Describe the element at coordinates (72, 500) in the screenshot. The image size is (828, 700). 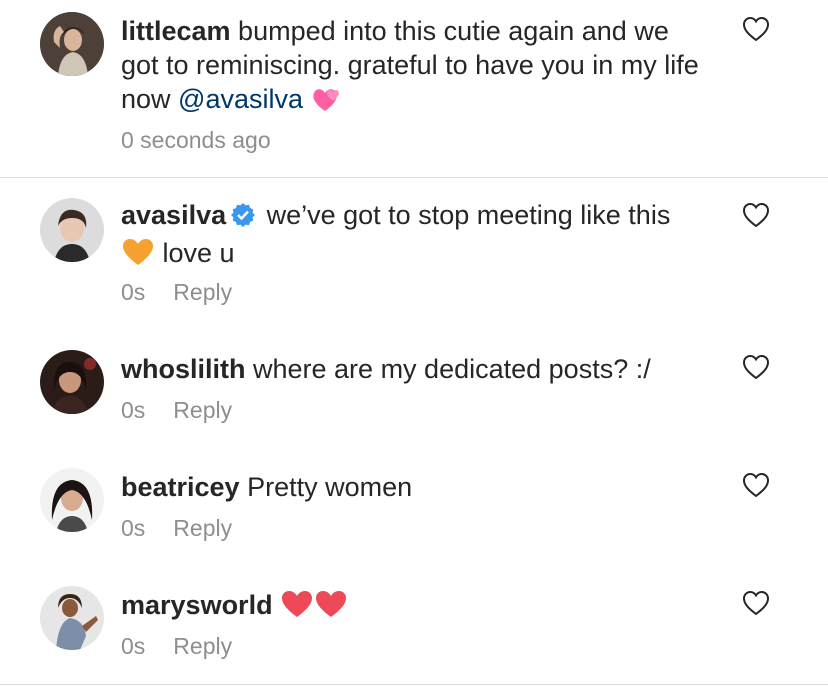
I see `avatar-beatricey` at that location.